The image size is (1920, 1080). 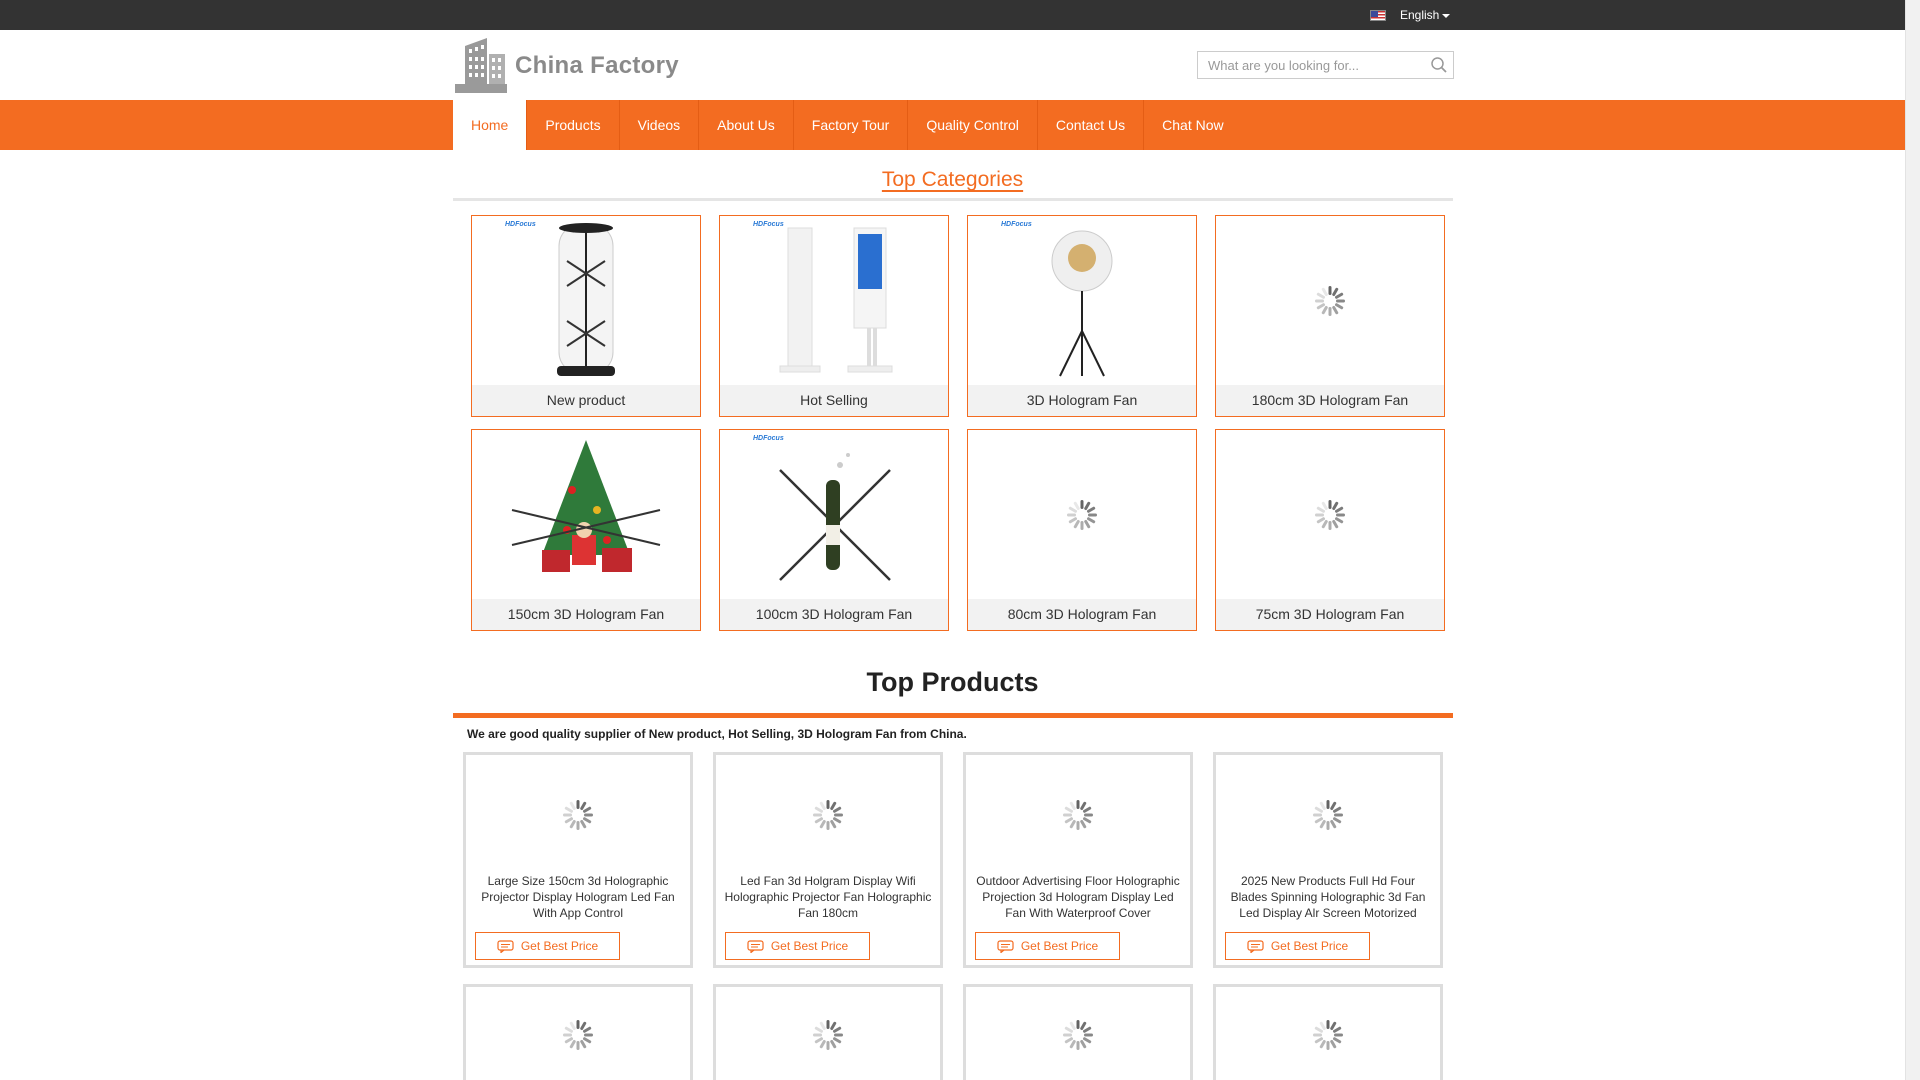 I want to click on search-input, so click(x=1310, y=65).